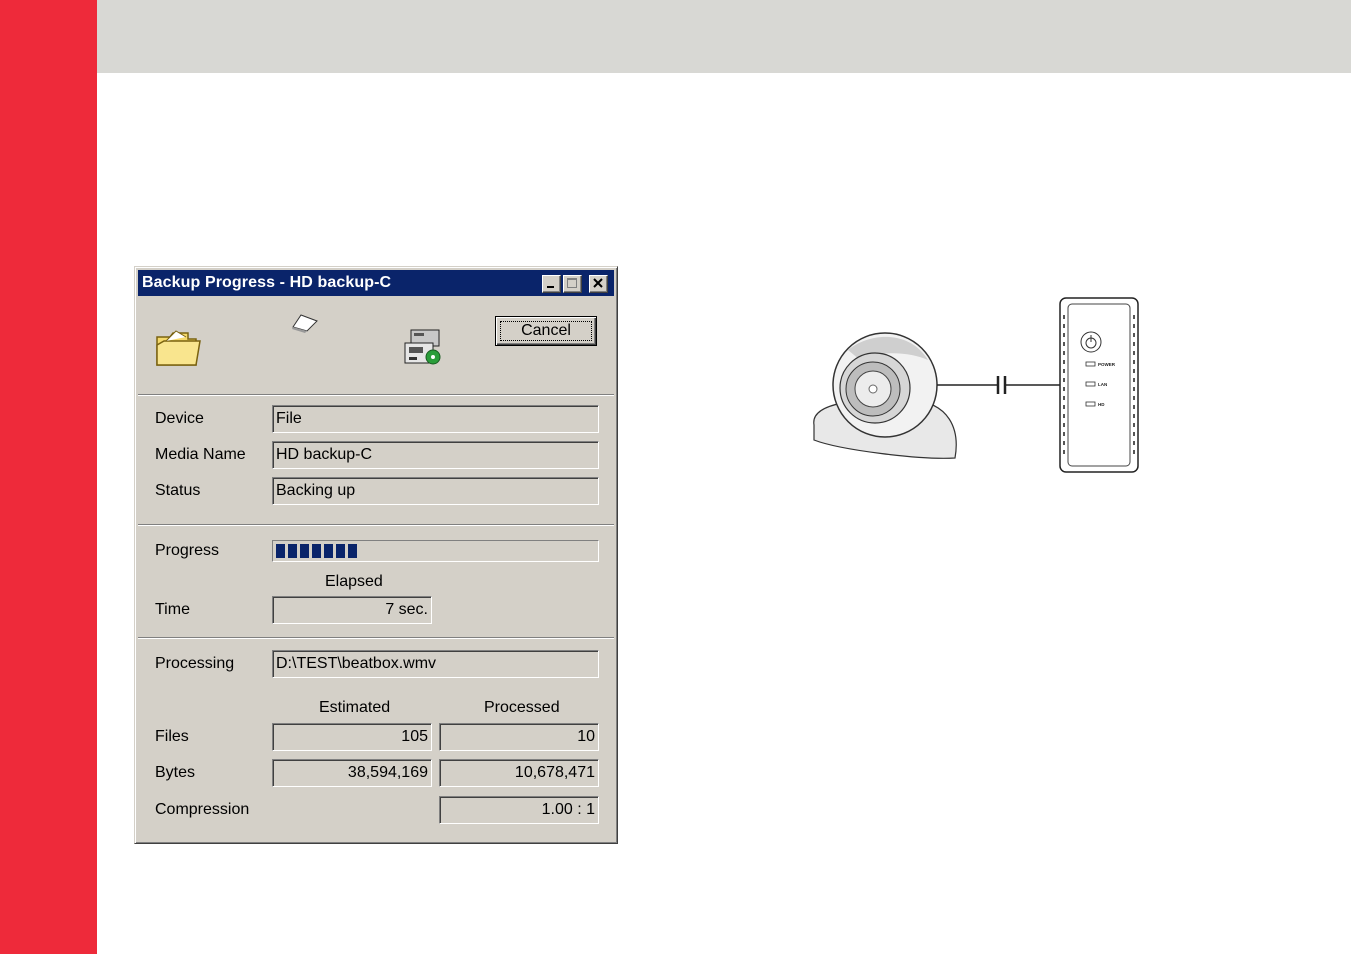 Image resolution: width=1351 pixels, height=954 pixels. What do you see at coordinates (435, 455) in the screenshot?
I see `media-name-field: HD backup-C` at bounding box center [435, 455].